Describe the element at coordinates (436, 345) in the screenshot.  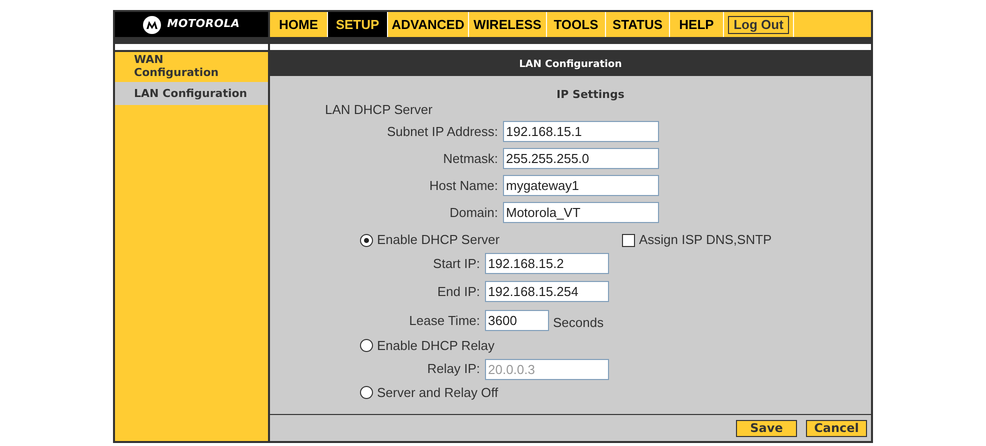
I see `radio-label: Enable DHCP Relay` at that location.